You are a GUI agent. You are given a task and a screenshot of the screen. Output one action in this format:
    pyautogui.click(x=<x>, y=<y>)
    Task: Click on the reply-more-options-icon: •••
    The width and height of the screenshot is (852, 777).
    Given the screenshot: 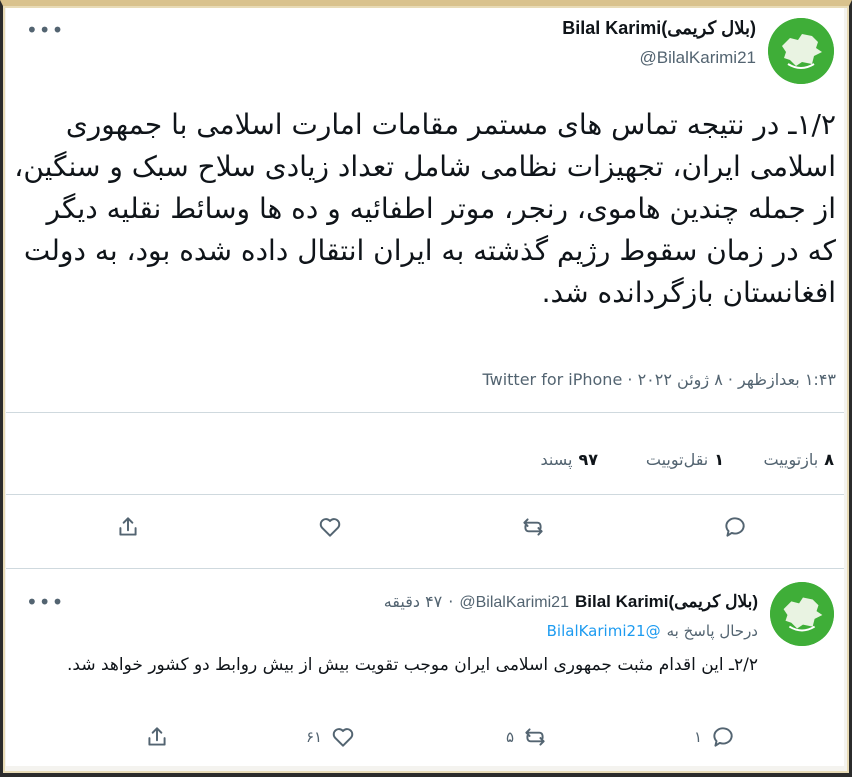 What is the action you would take?
    pyautogui.click(x=45, y=602)
    